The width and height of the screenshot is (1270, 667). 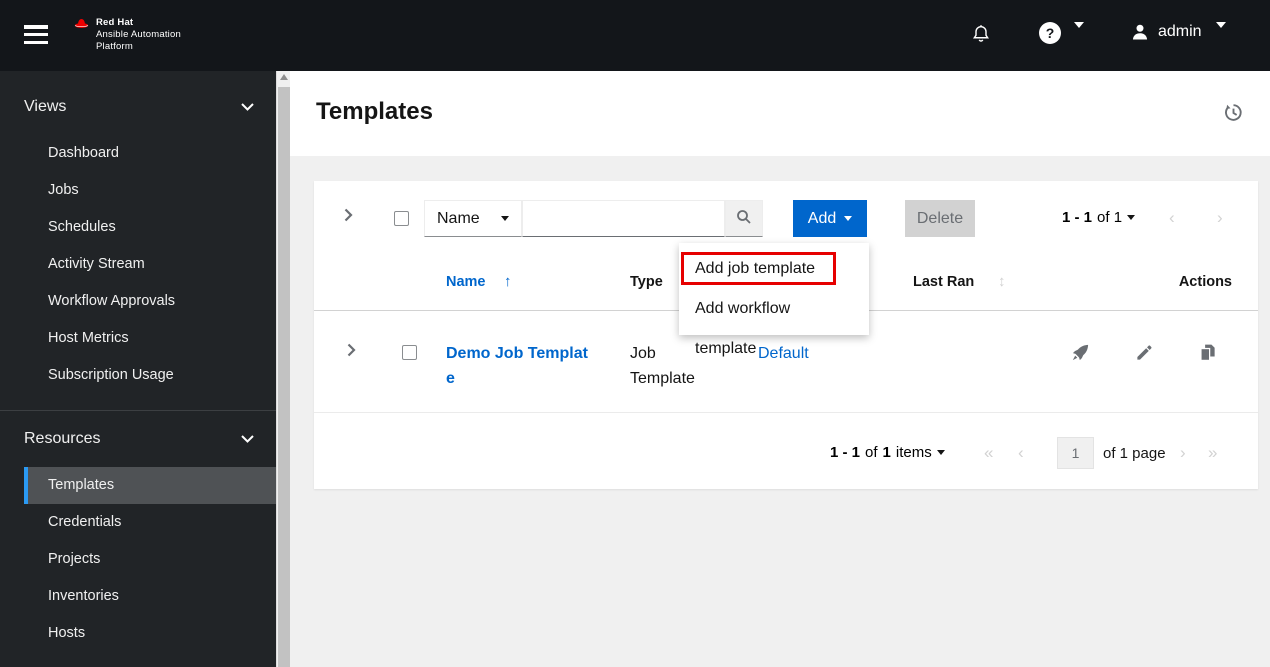 What do you see at coordinates (1050, 33) in the screenshot?
I see `help-icon: ?` at bounding box center [1050, 33].